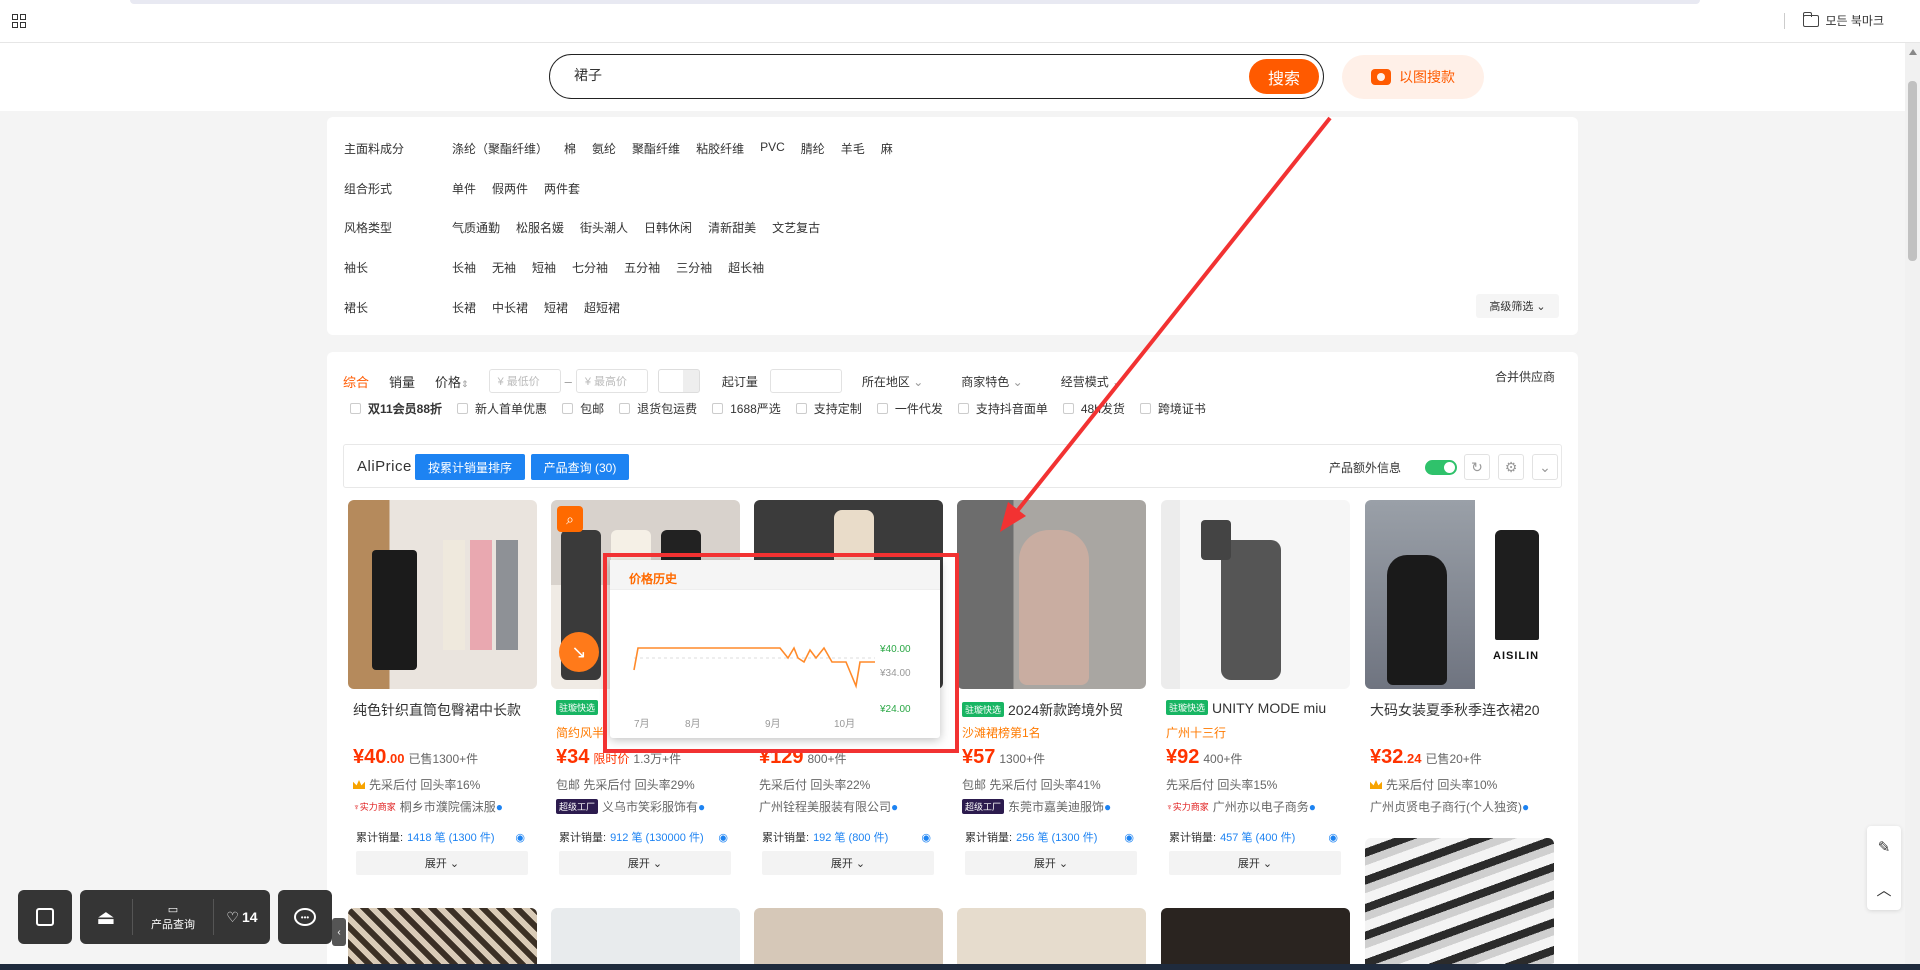 Image resolution: width=1920 pixels, height=970 pixels. I want to click on gear-icon: ⚙, so click(1511, 467).